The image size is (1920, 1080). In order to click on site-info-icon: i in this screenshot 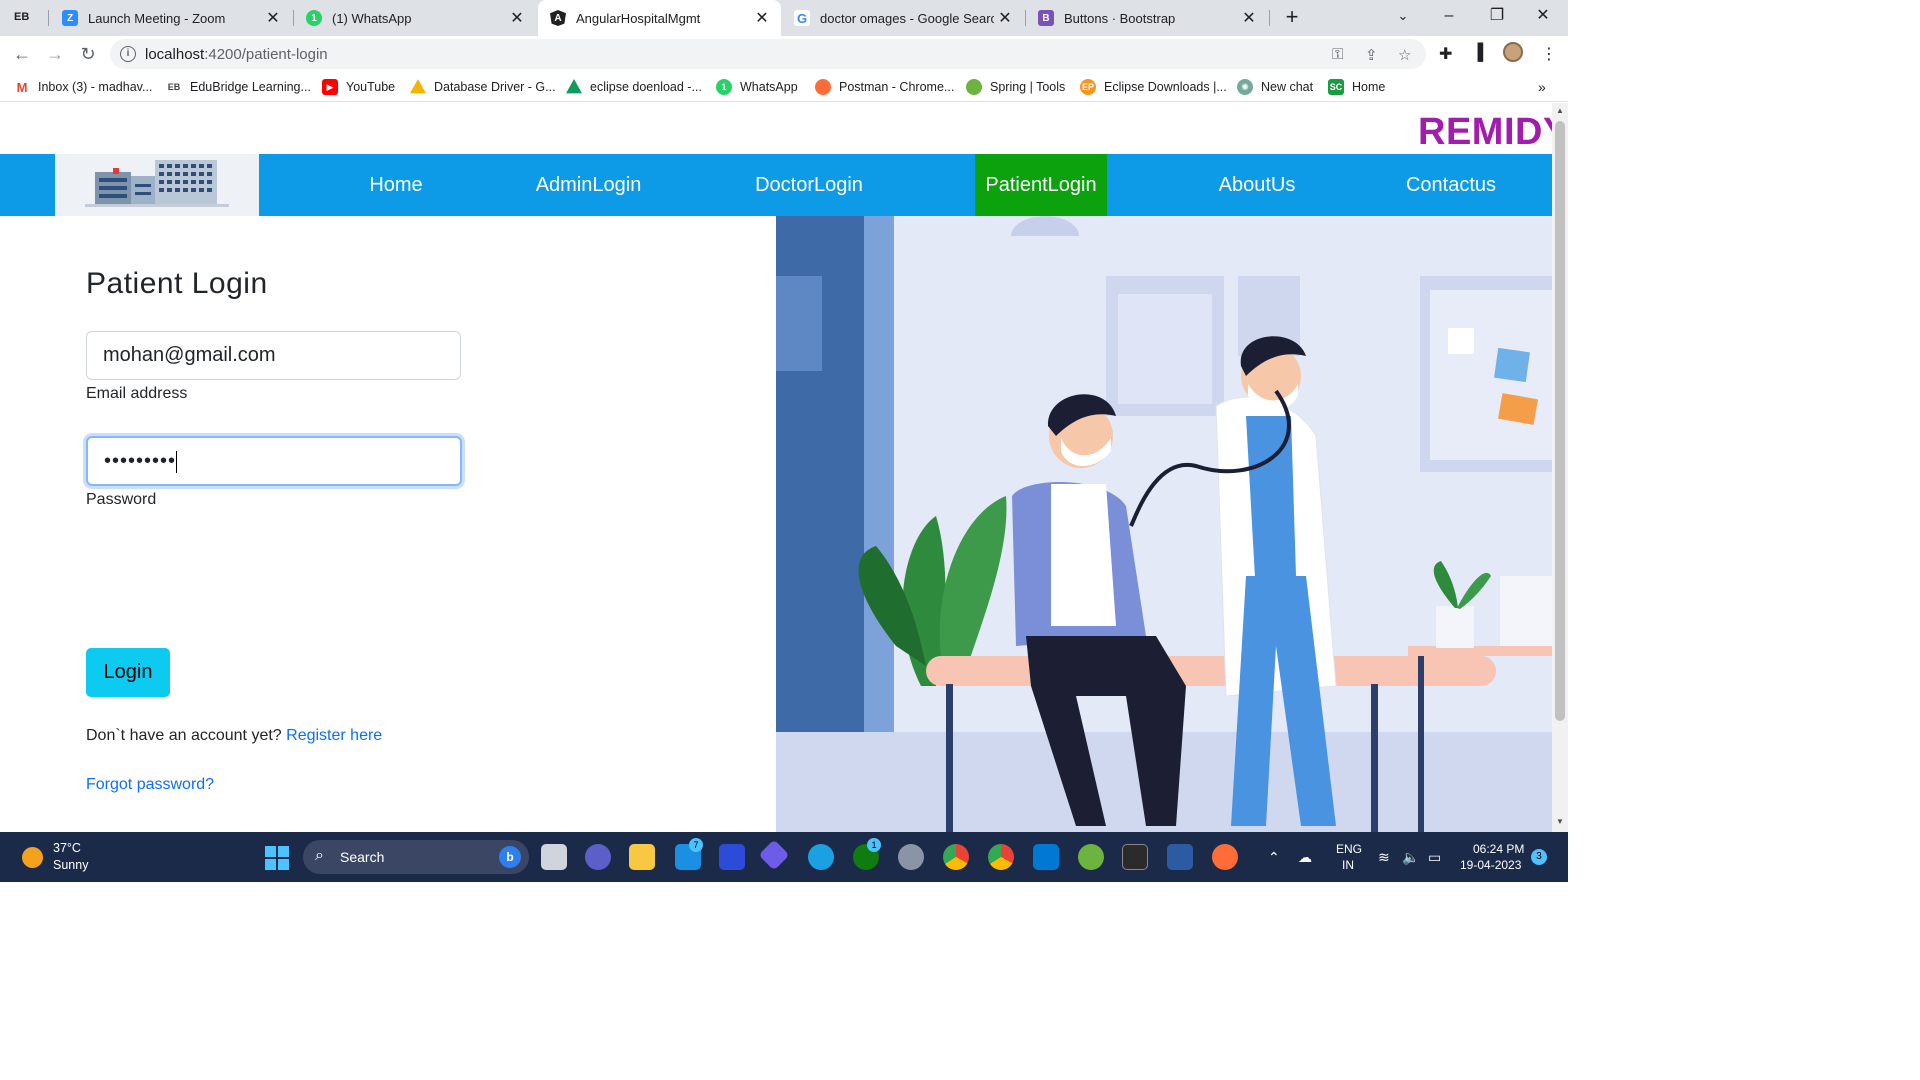, I will do `click(128, 54)`.